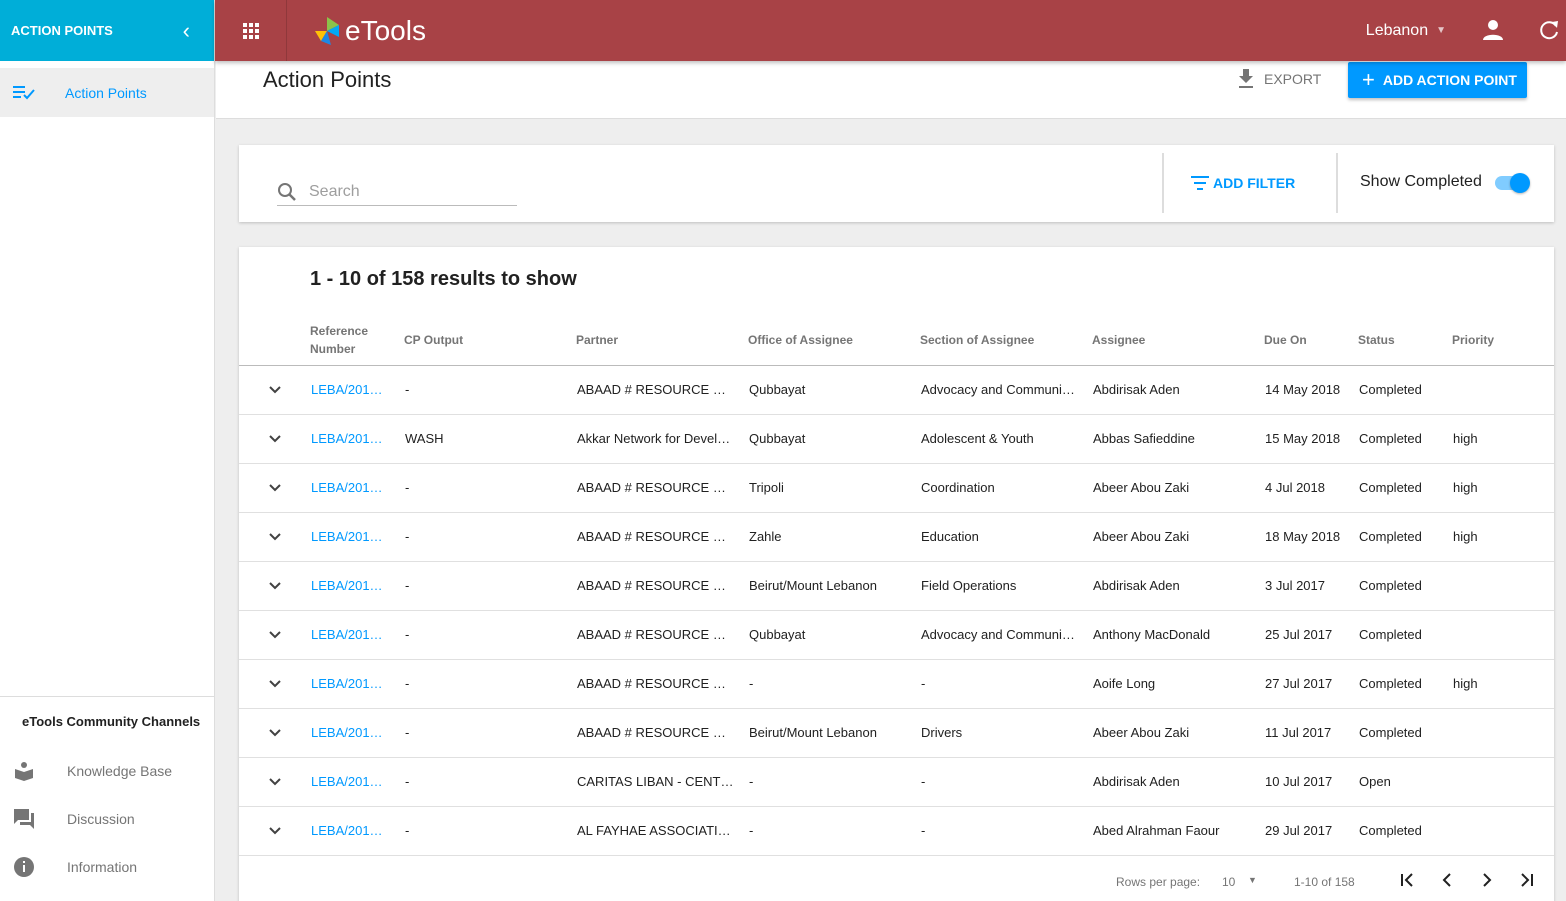  Describe the element at coordinates (1299, 683) in the screenshot. I see `cell-due-on: 27 Jul 2017` at that location.